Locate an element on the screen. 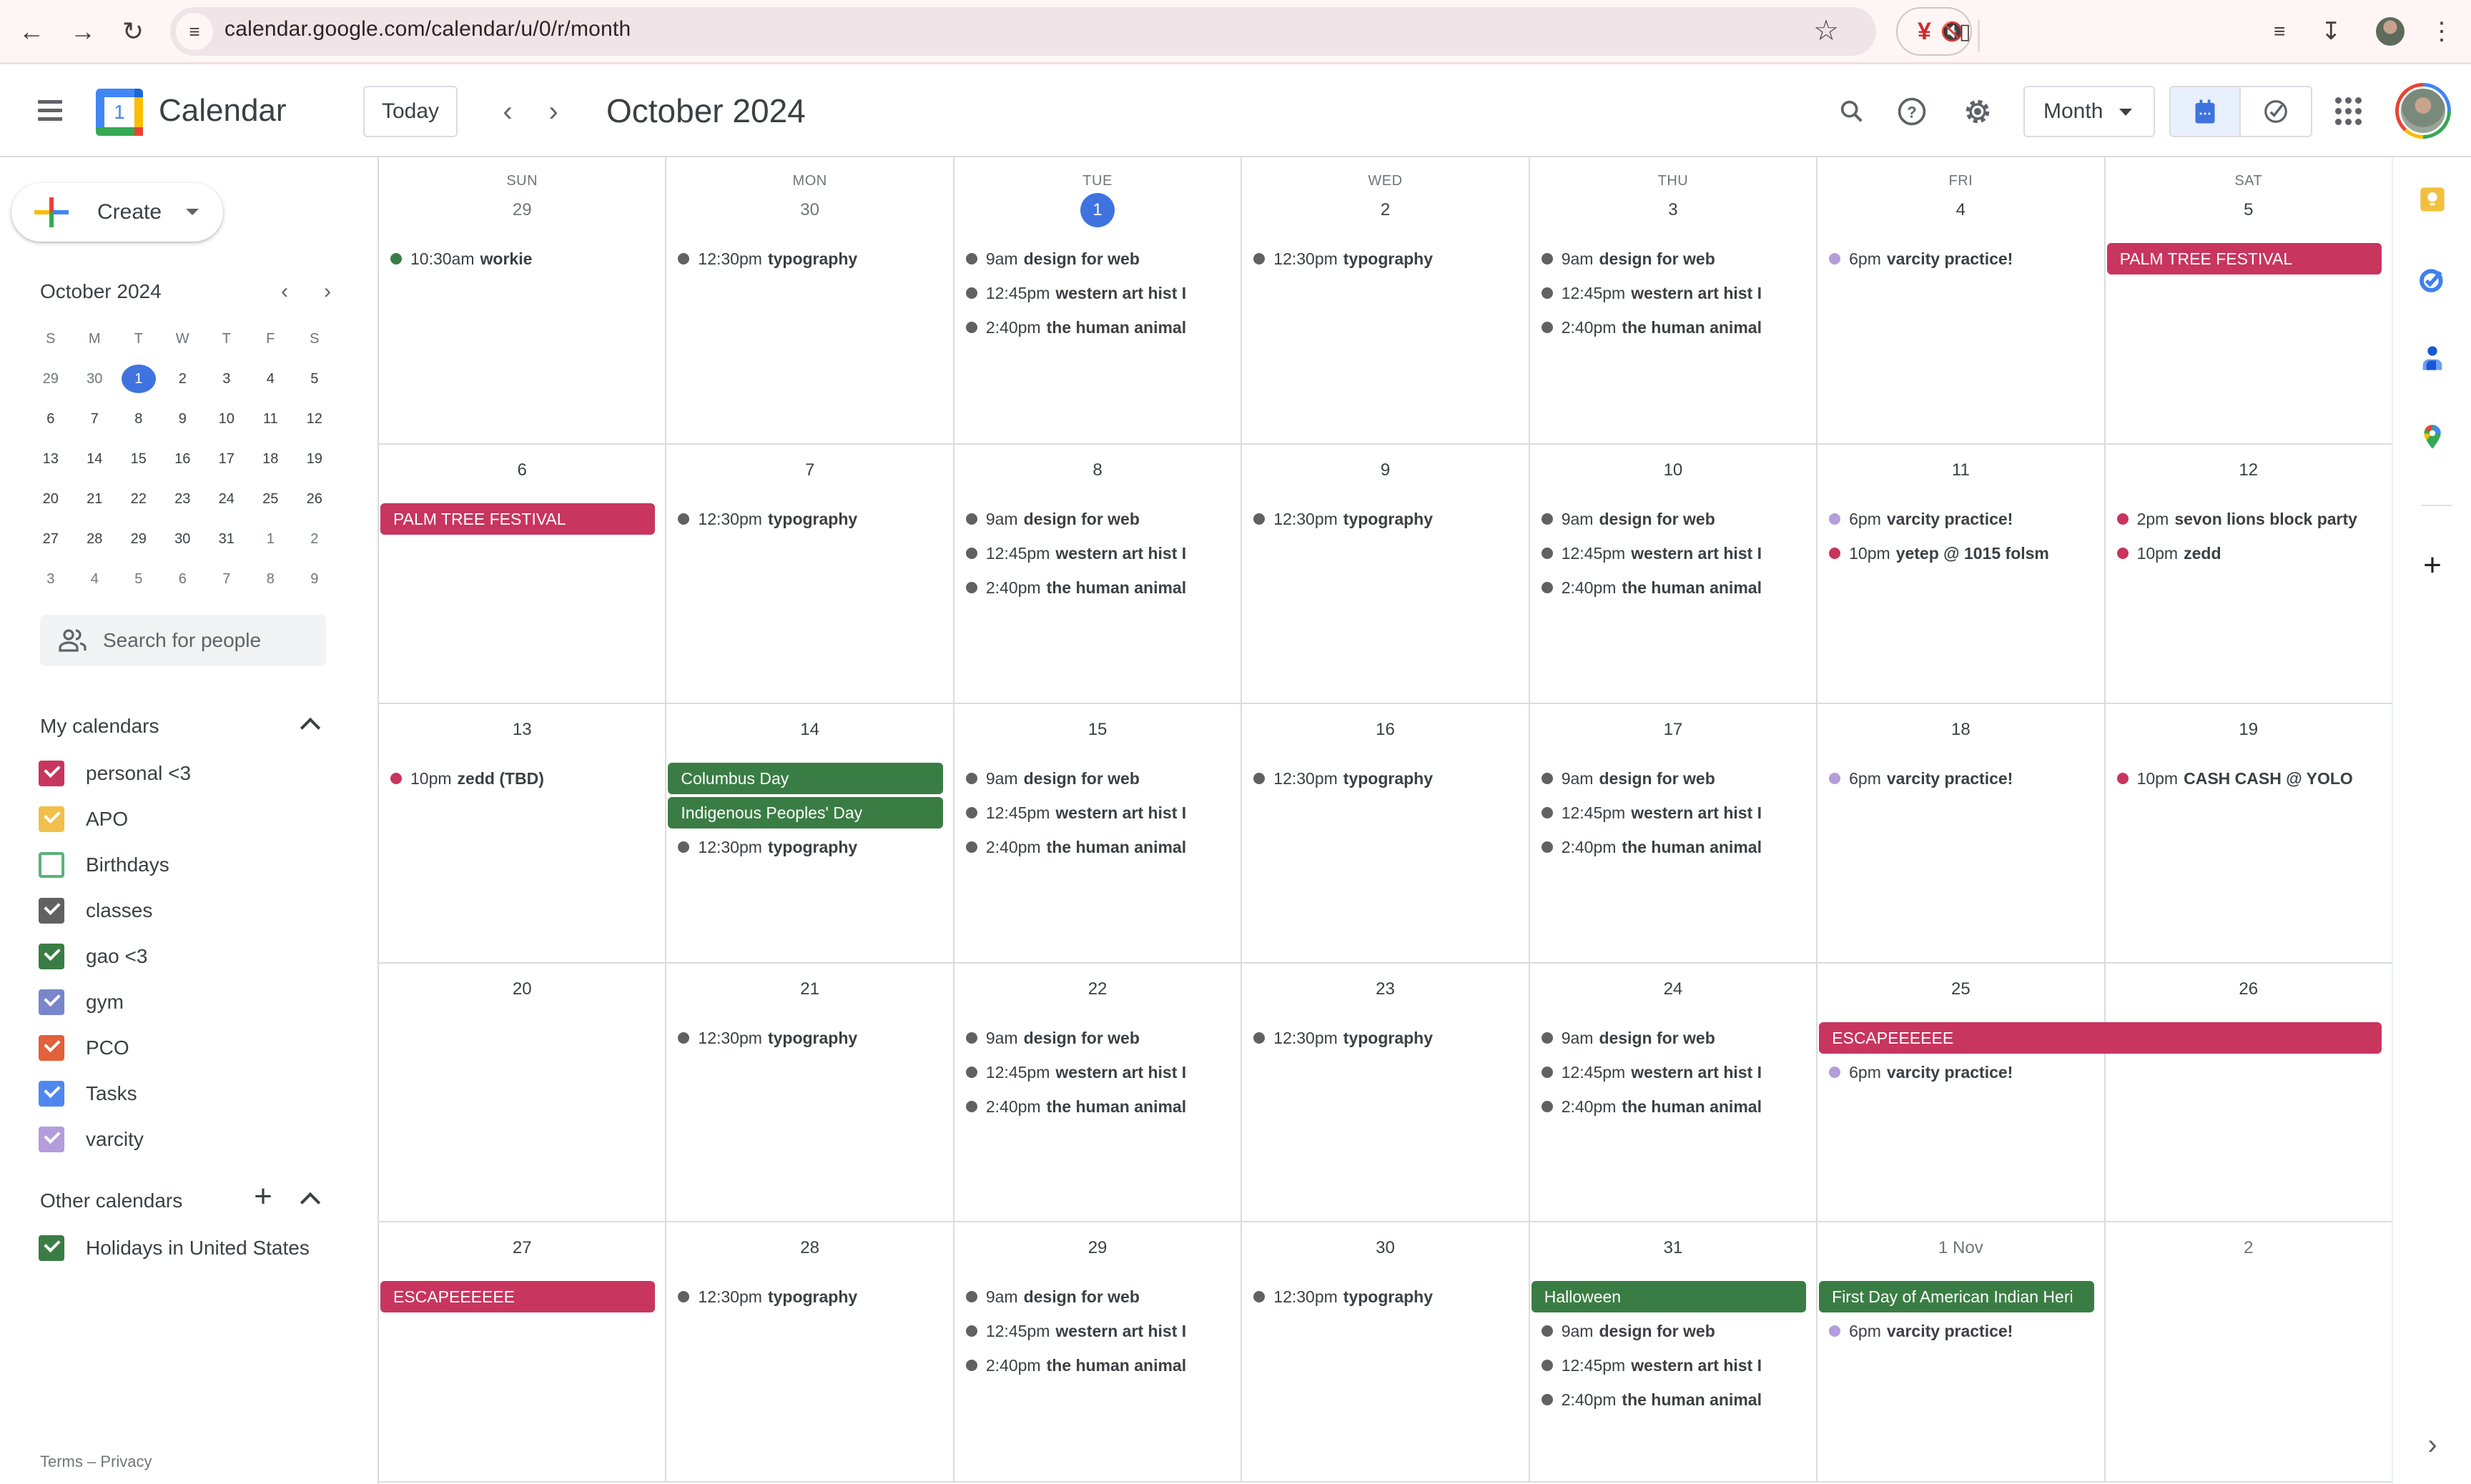 Image resolution: width=2471 pixels, height=1484 pixels. mini-day: 24 is located at coordinates (226, 499).